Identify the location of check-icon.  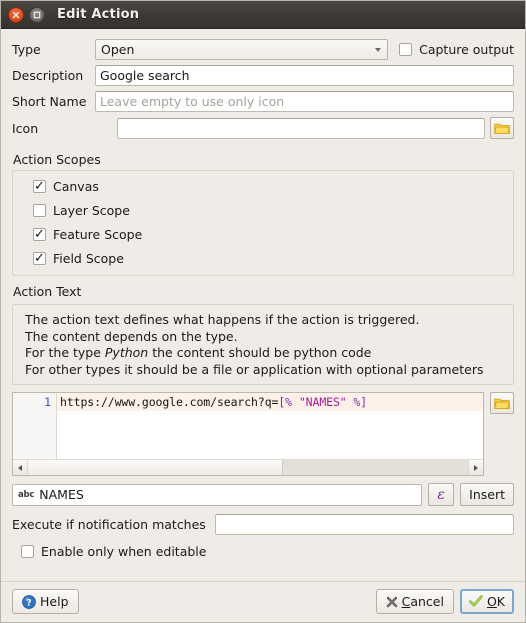
(476, 601).